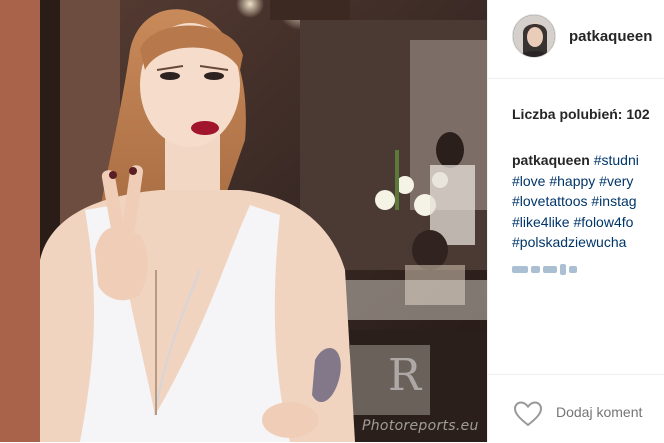 The width and height of the screenshot is (664, 443). I want to click on avatar-image, so click(534, 36).